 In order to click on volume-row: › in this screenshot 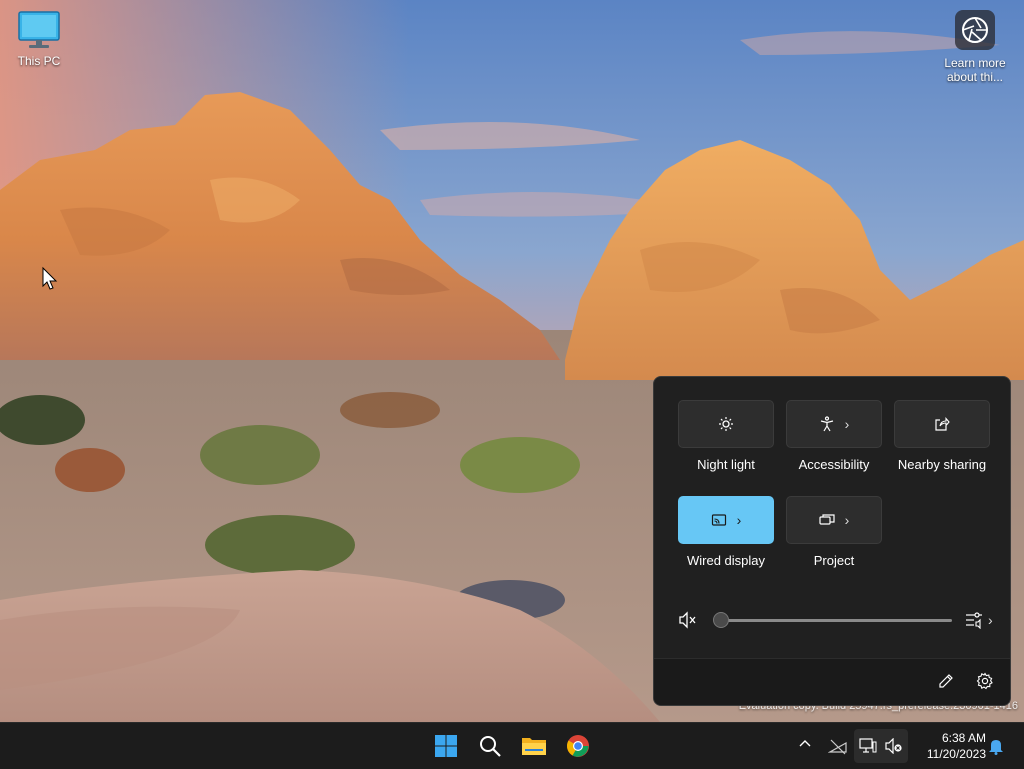, I will do `click(835, 621)`.